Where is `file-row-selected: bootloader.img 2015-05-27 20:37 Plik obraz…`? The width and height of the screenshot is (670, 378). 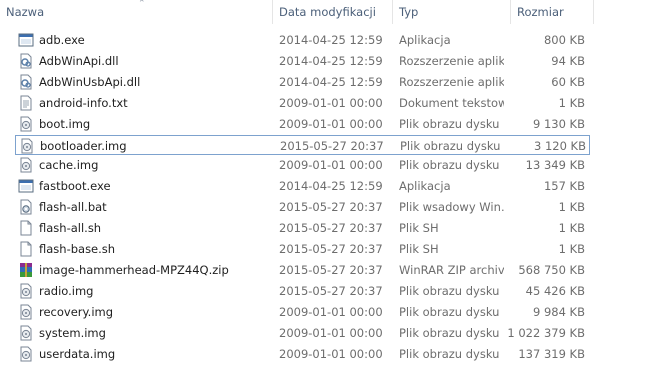
file-row-selected: bootloader.img 2015-05-27 20:37 Plik obraz… is located at coordinates (302, 144).